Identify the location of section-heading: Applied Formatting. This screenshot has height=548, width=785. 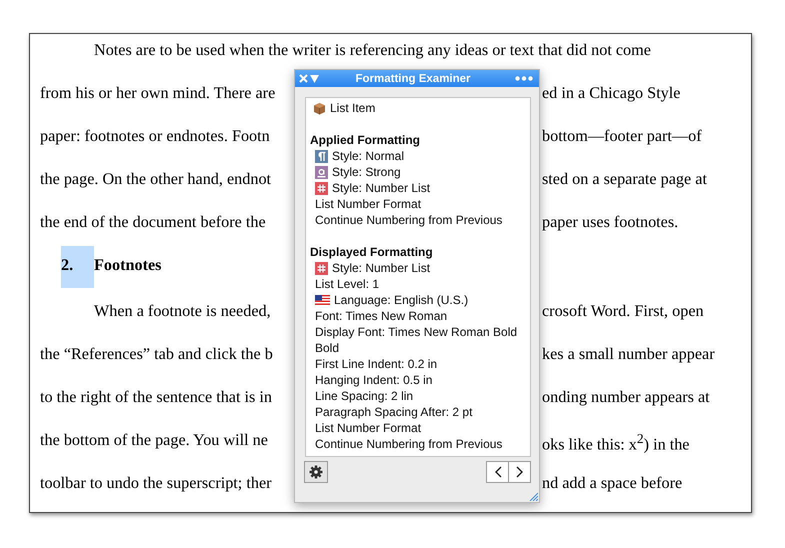
(365, 140).